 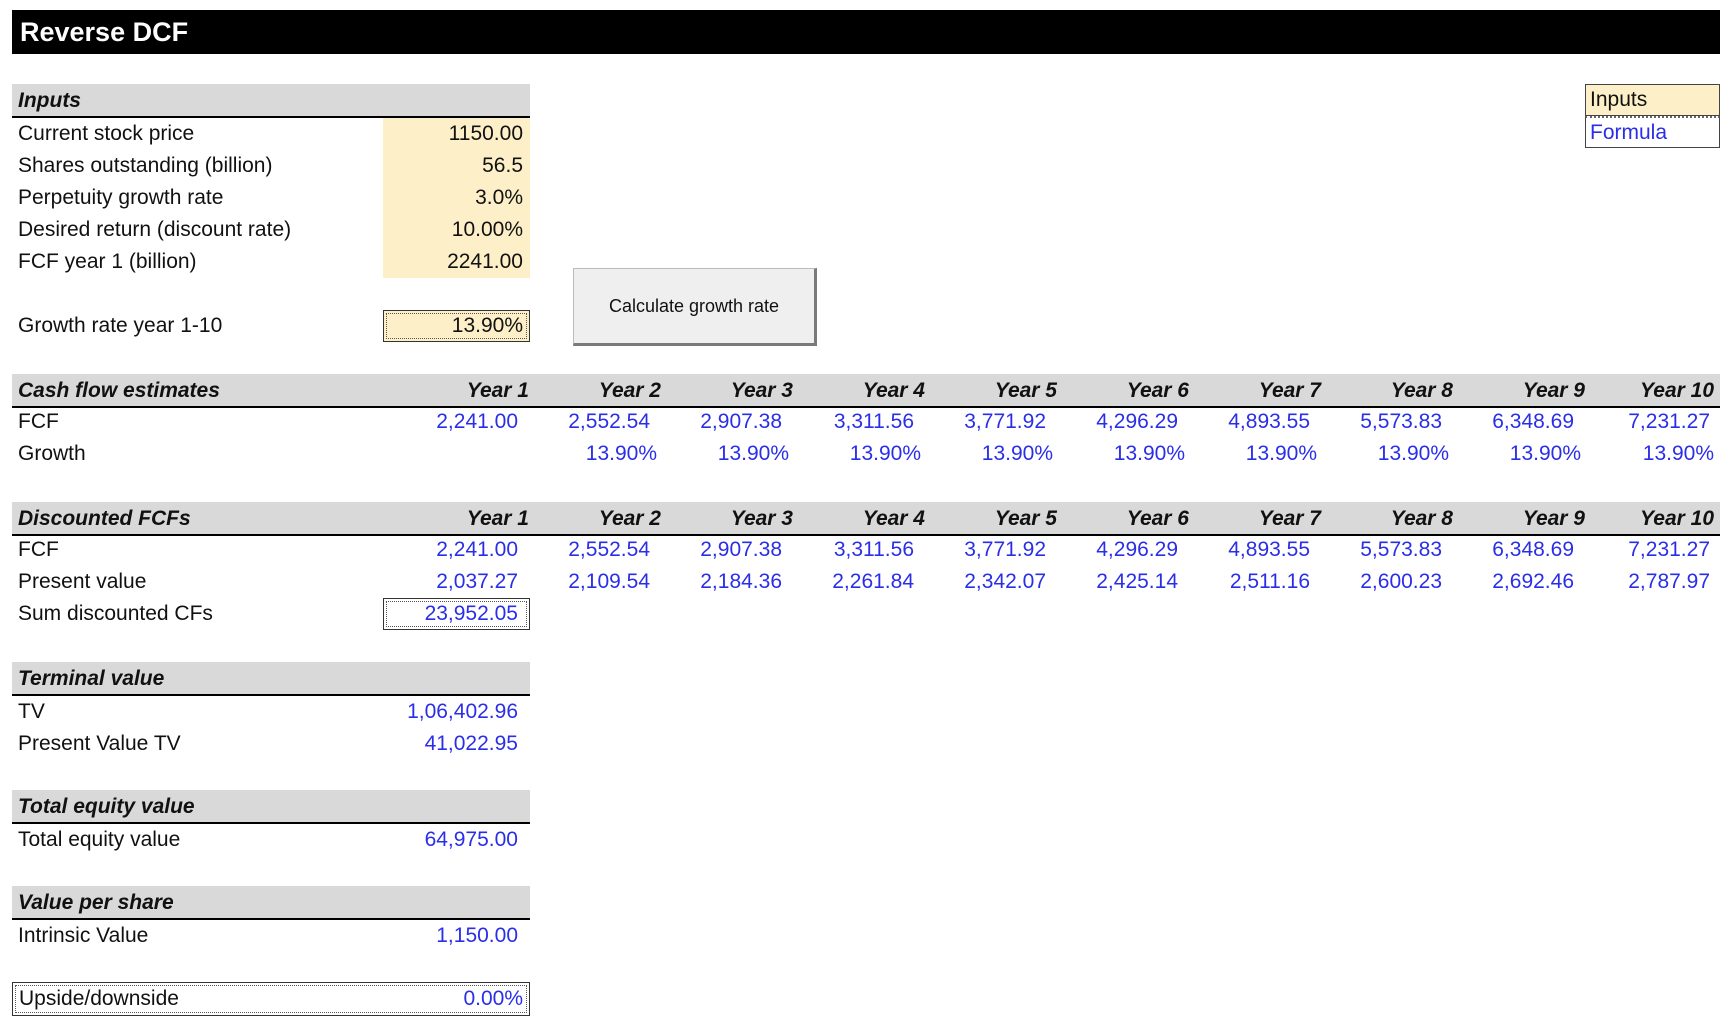 I want to click on upside-row: Upside/downside 0.00%, so click(x=271, y=999).